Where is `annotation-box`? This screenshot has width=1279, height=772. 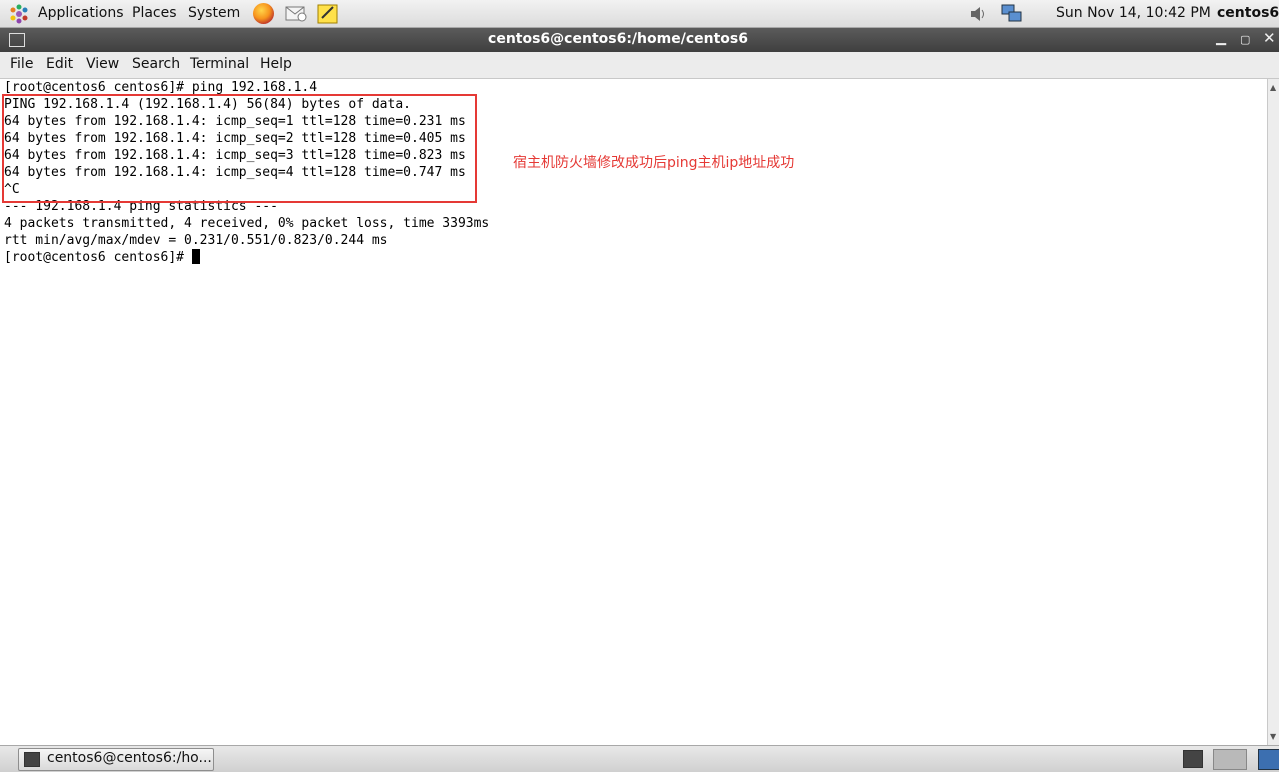 annotation-box is located at coordinates (239, 148).